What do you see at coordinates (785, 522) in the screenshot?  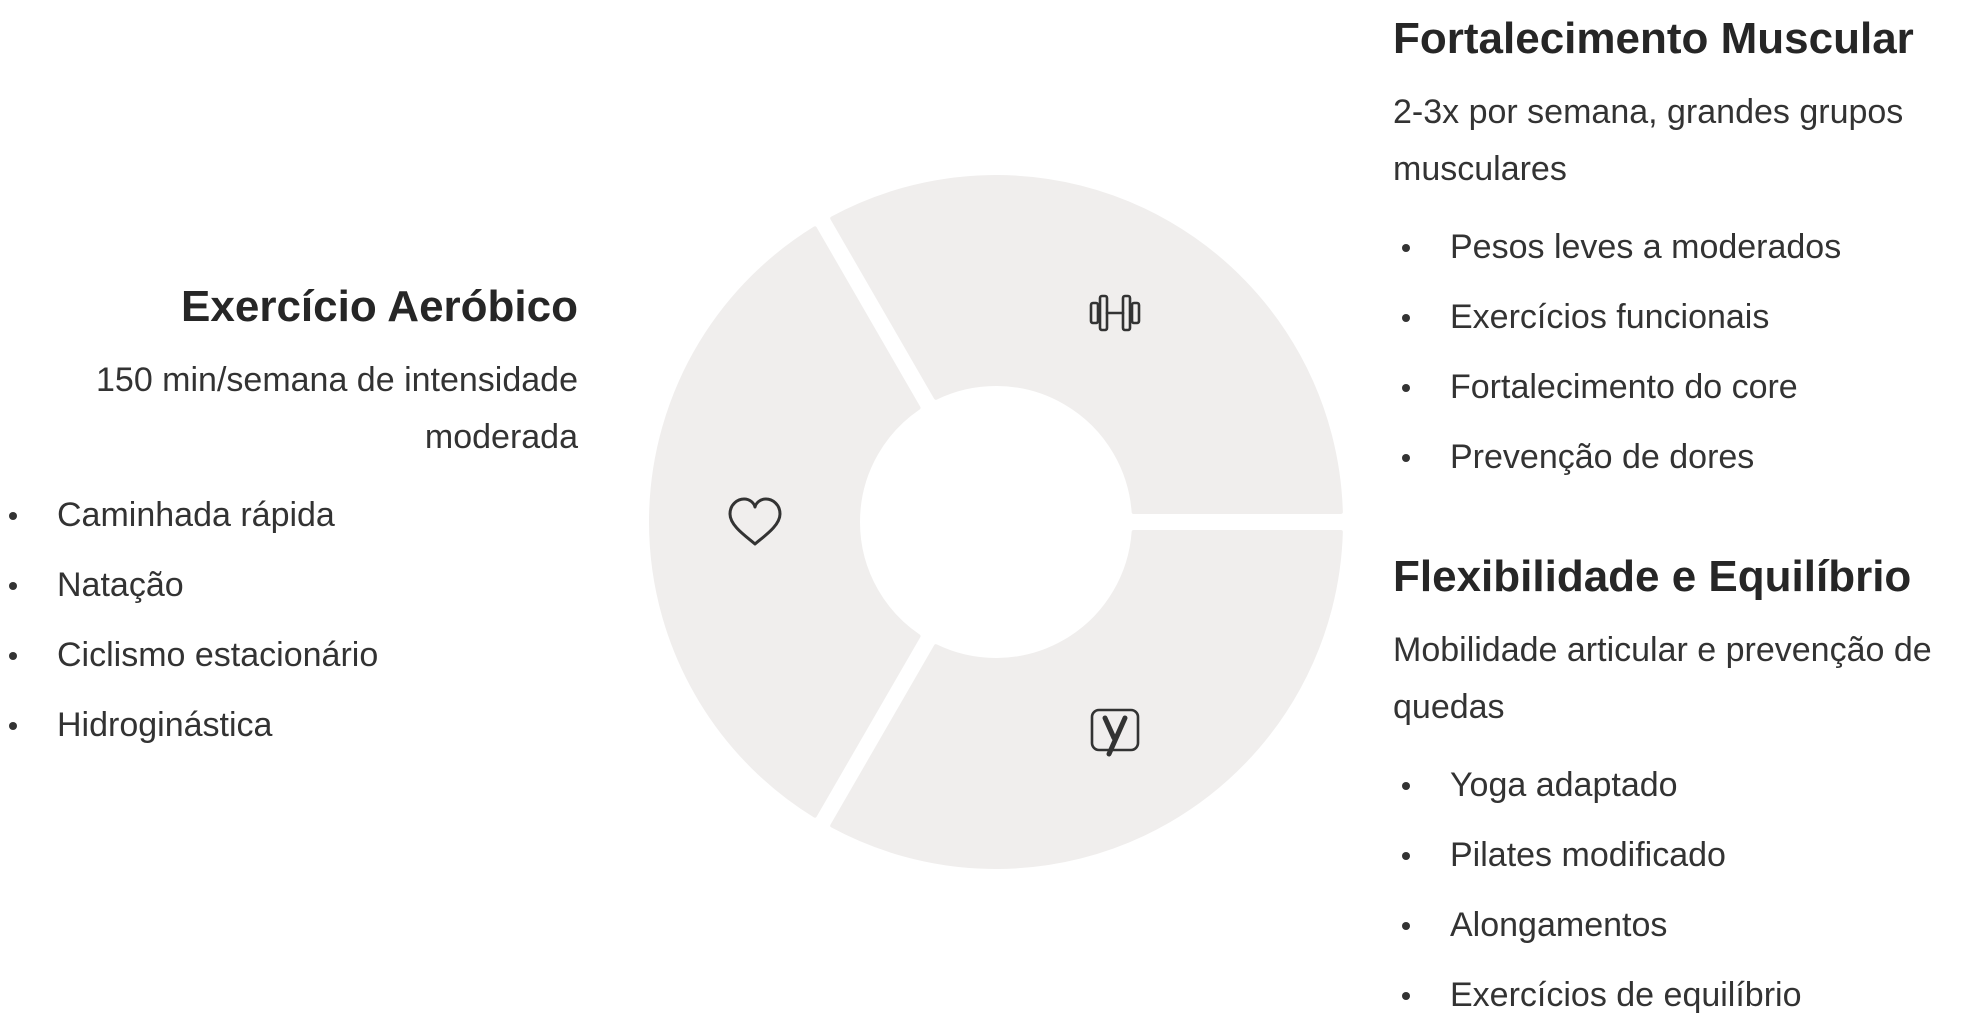 I see `donut-segment-aerobic` at bounding box center [785, 522].